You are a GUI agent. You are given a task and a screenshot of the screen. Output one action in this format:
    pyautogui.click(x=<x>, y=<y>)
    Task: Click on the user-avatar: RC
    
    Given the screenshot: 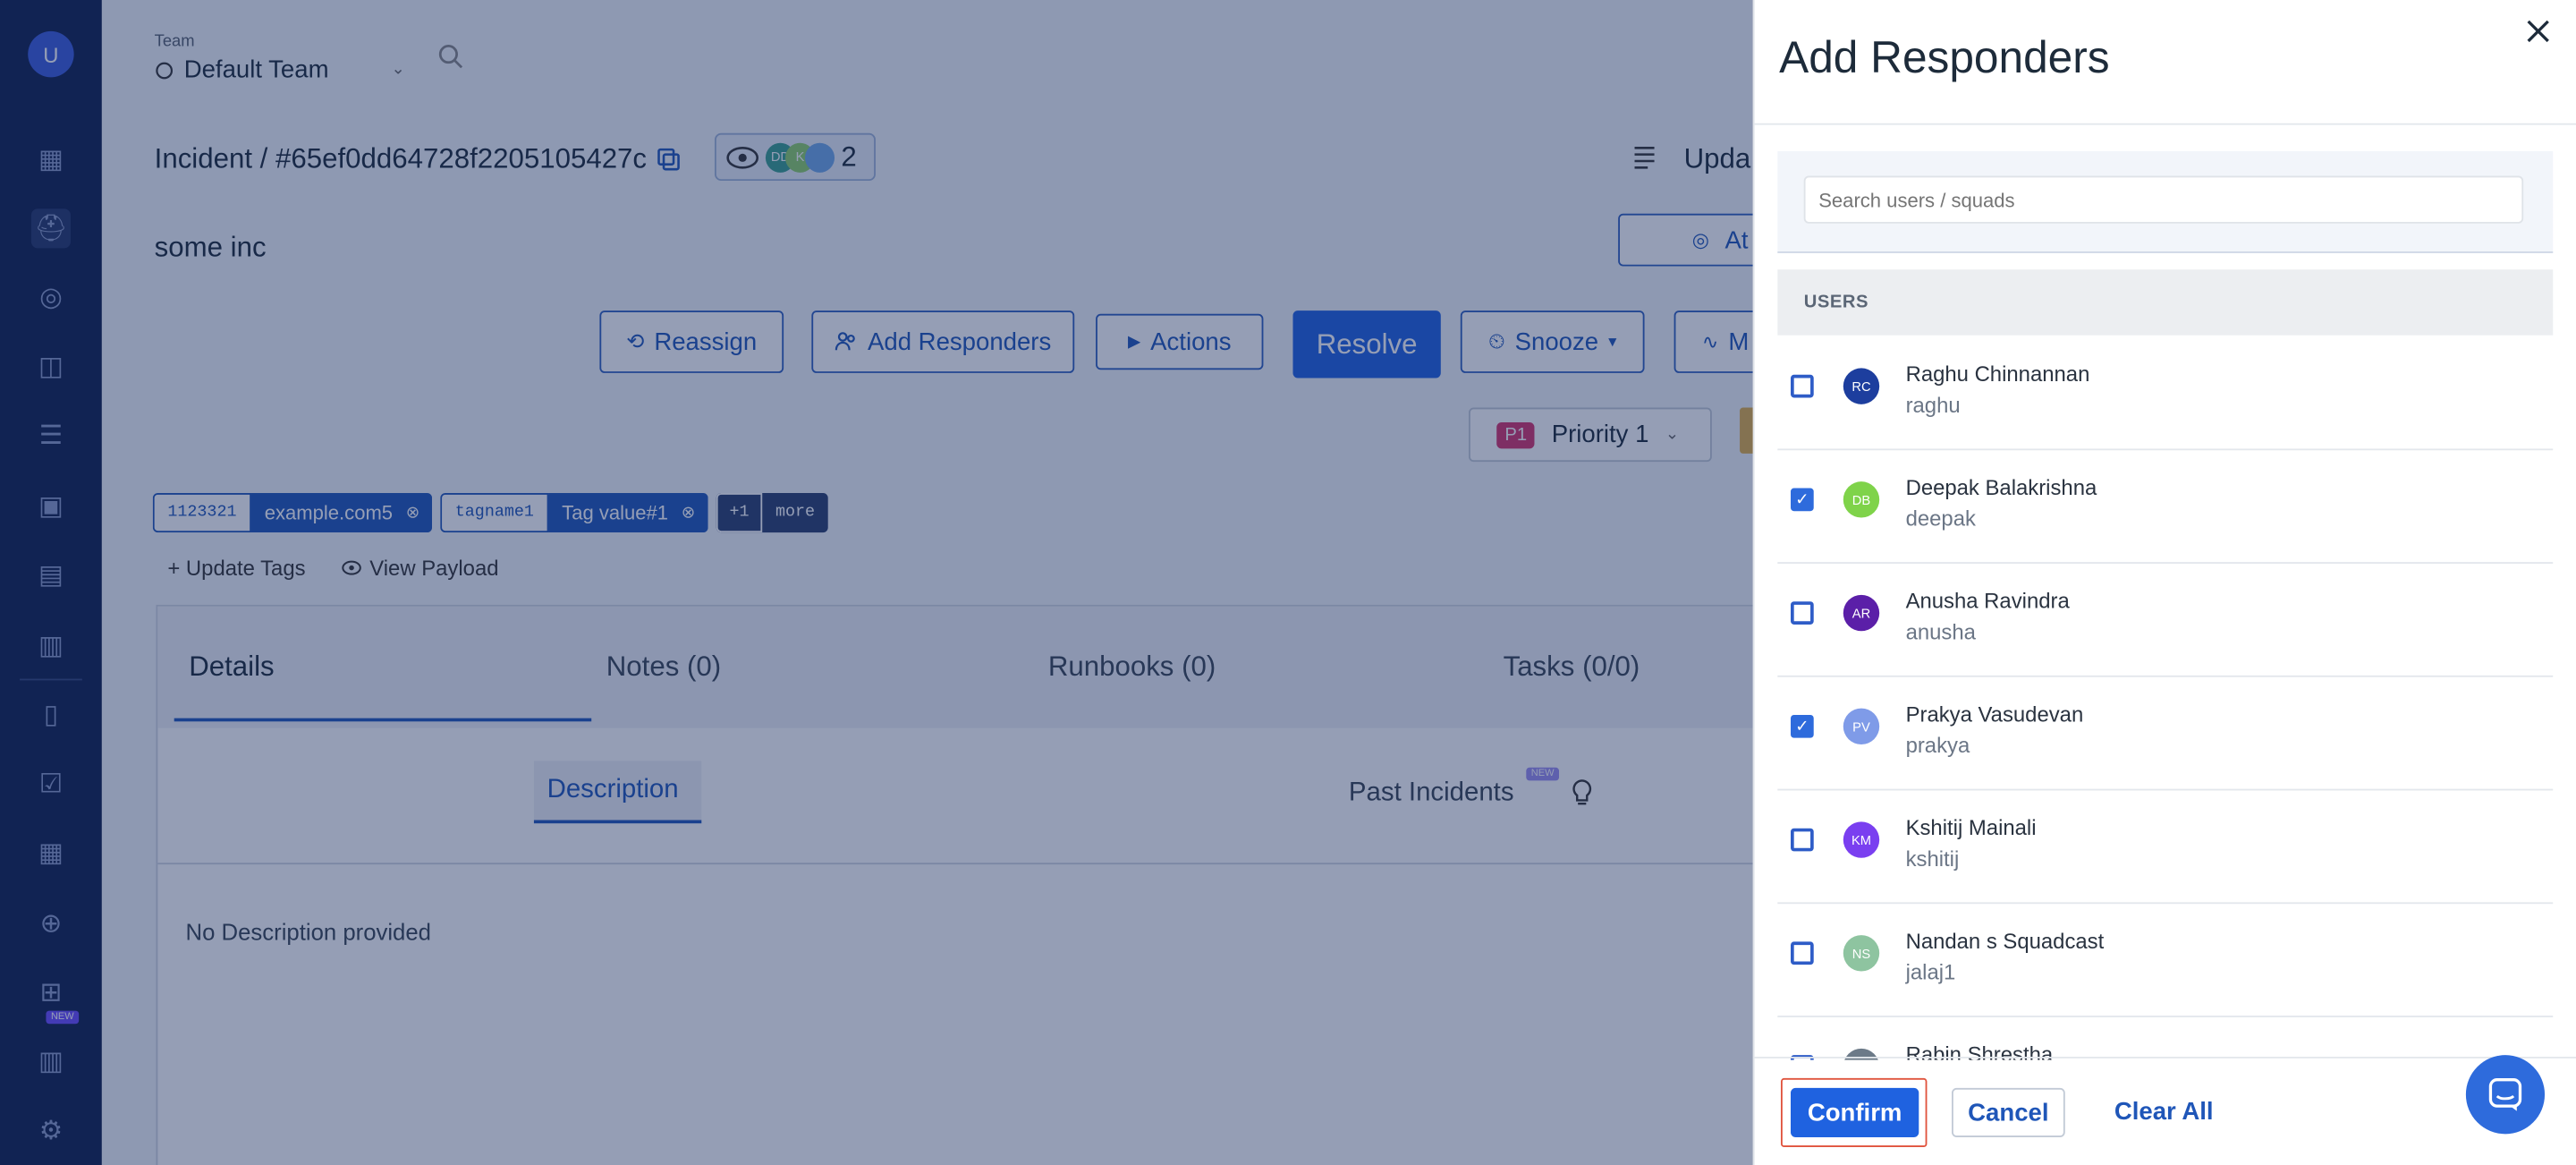 What is the action you would take?
    pyautogui.click(x=1861, y=386)
    